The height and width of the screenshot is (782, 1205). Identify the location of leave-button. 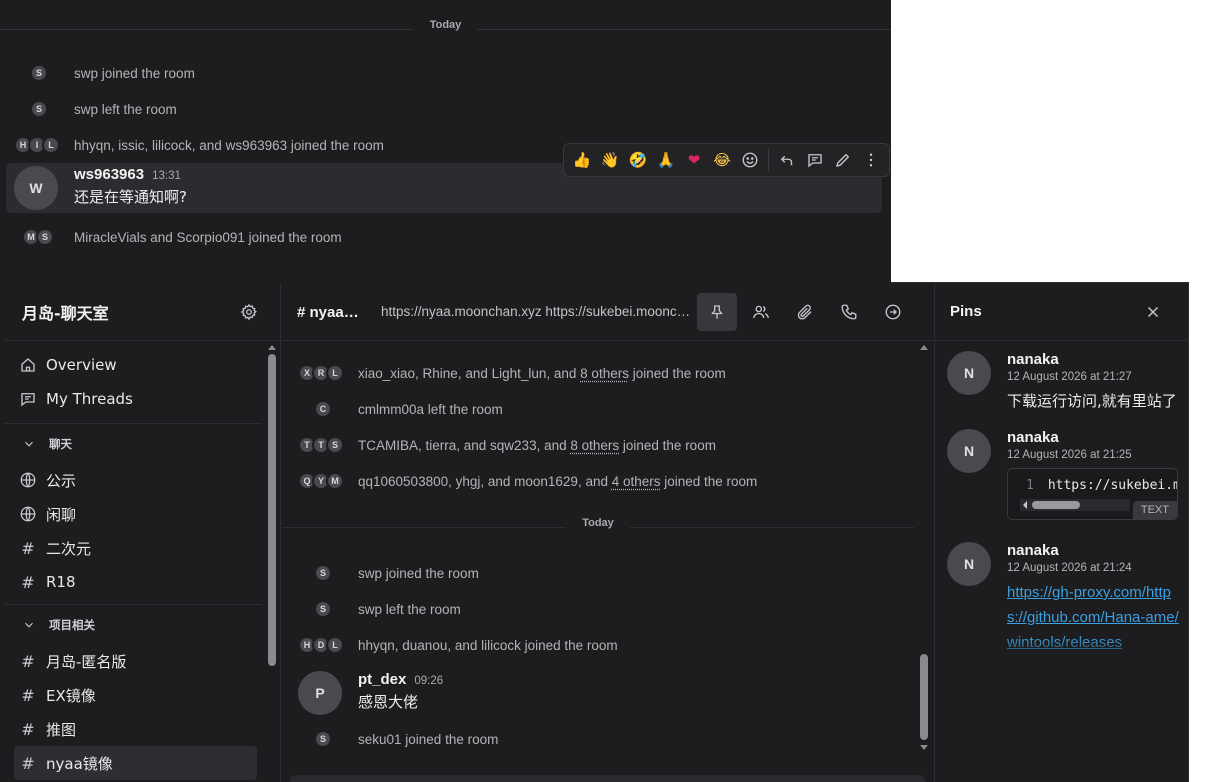
(893, 312).